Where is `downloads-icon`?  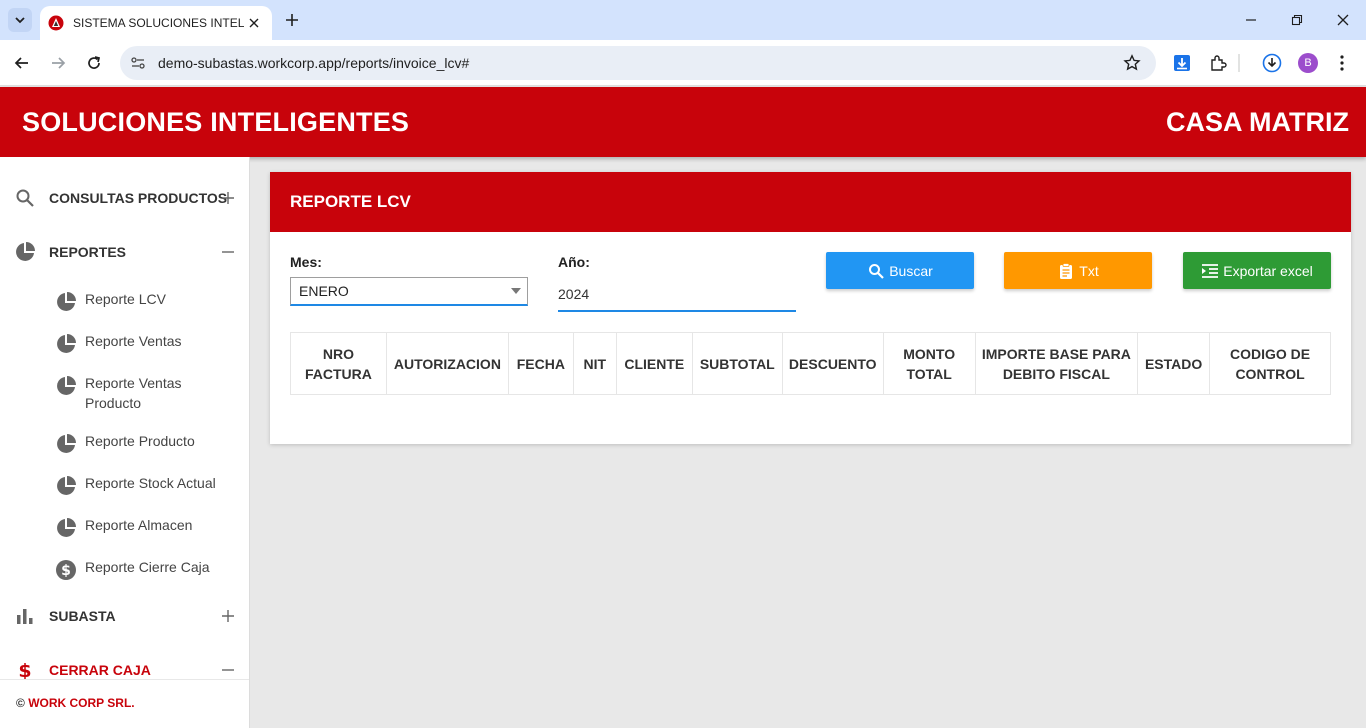 downloads-icon is located at coordinates (1272, 63).